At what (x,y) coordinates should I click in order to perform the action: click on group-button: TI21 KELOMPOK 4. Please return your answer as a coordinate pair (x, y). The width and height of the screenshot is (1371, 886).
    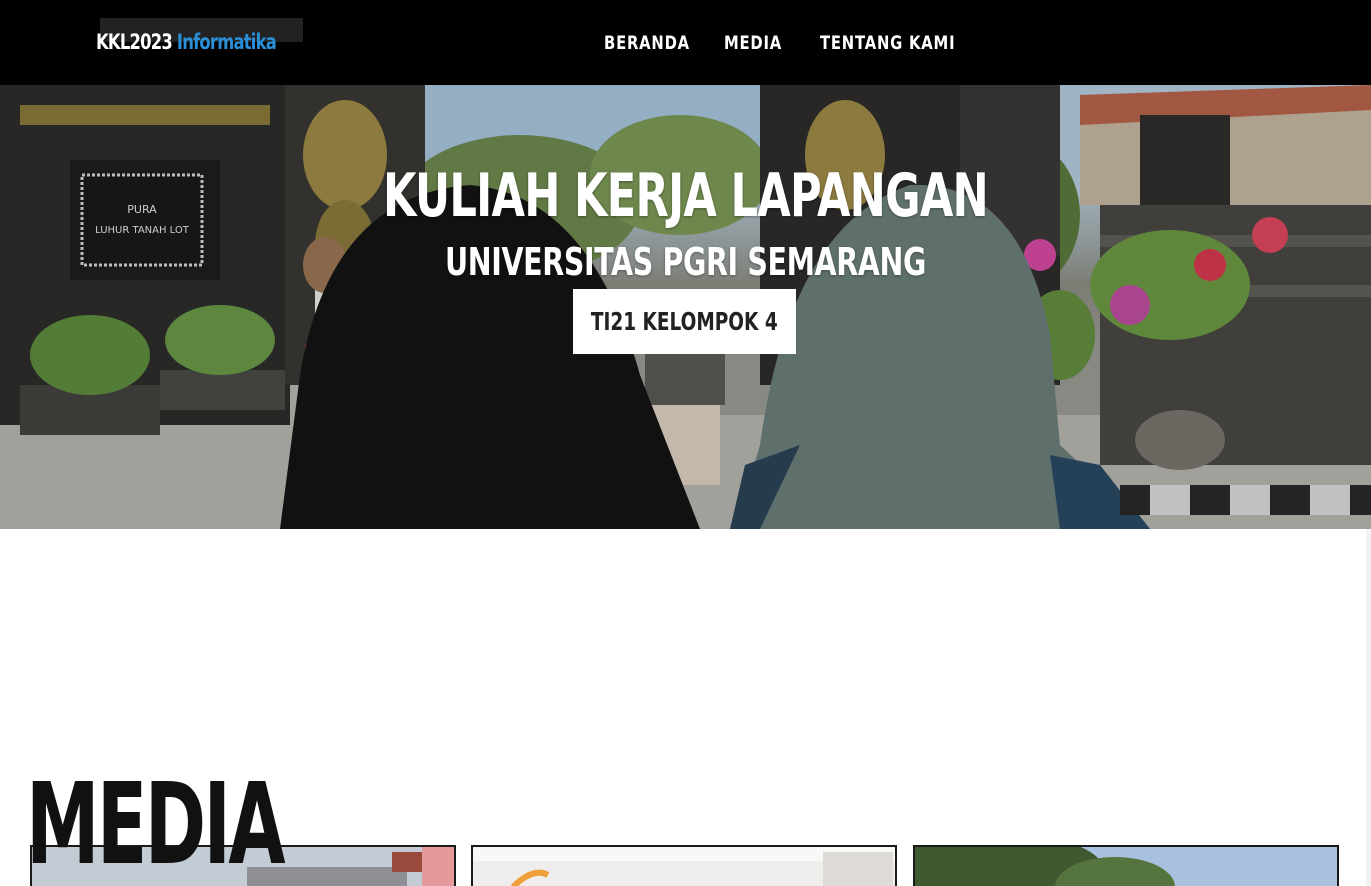
    Looking at the image, I should click on (684, 321).